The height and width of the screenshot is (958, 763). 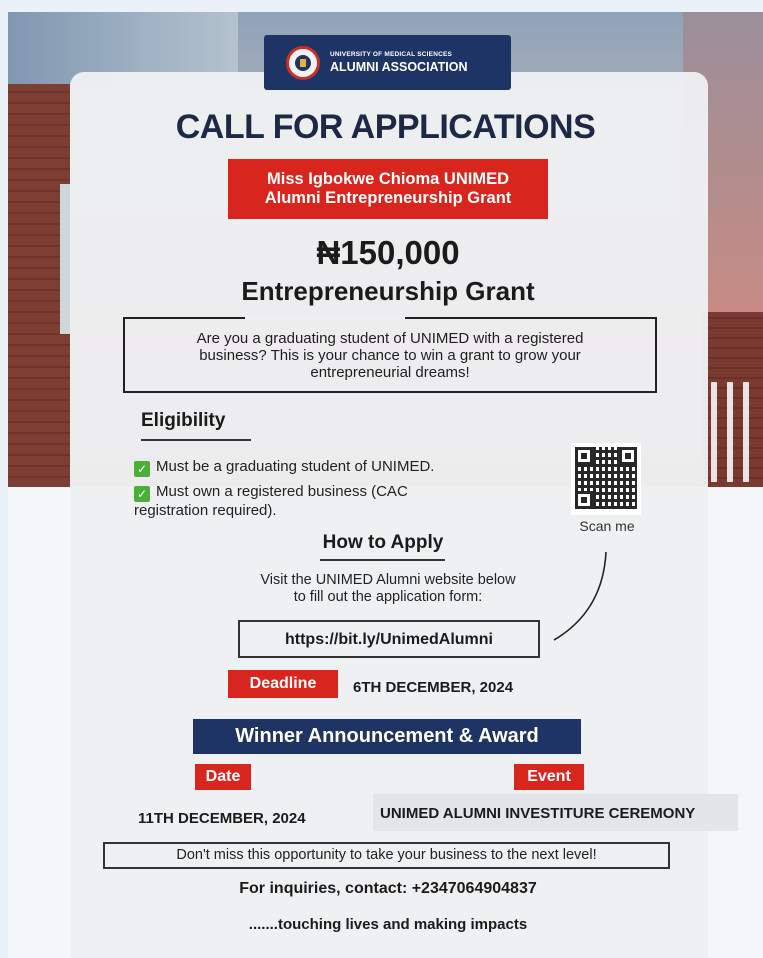 I want to click on contact-info: For inquiries, contact: +2347064904837, so click(x=388, y=888).